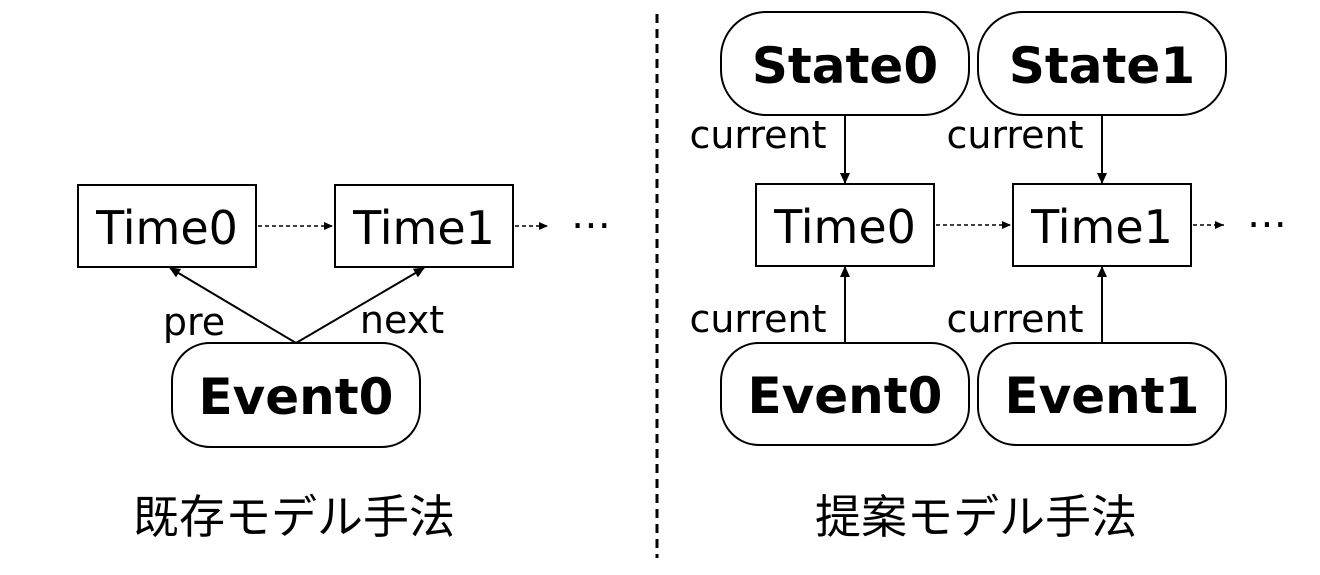 The image size is (1320, 575). I want to click on left-event0-node: Event0, so click(296, 395).